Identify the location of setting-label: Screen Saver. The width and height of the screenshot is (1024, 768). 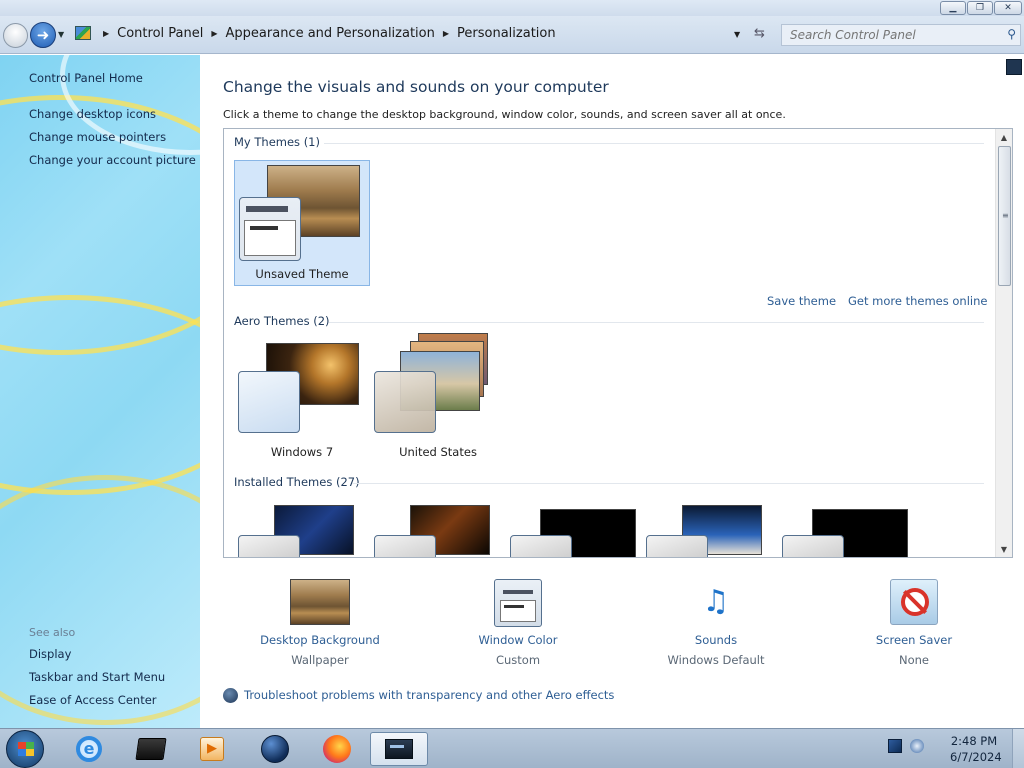
(914, 640).